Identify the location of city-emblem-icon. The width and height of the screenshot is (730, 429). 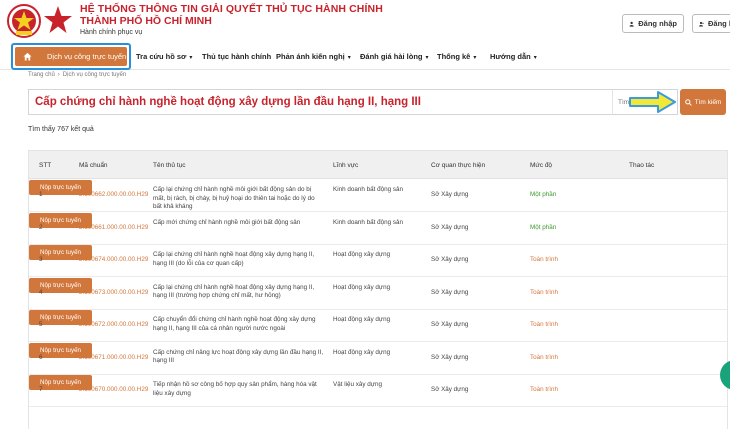
(24, 21).